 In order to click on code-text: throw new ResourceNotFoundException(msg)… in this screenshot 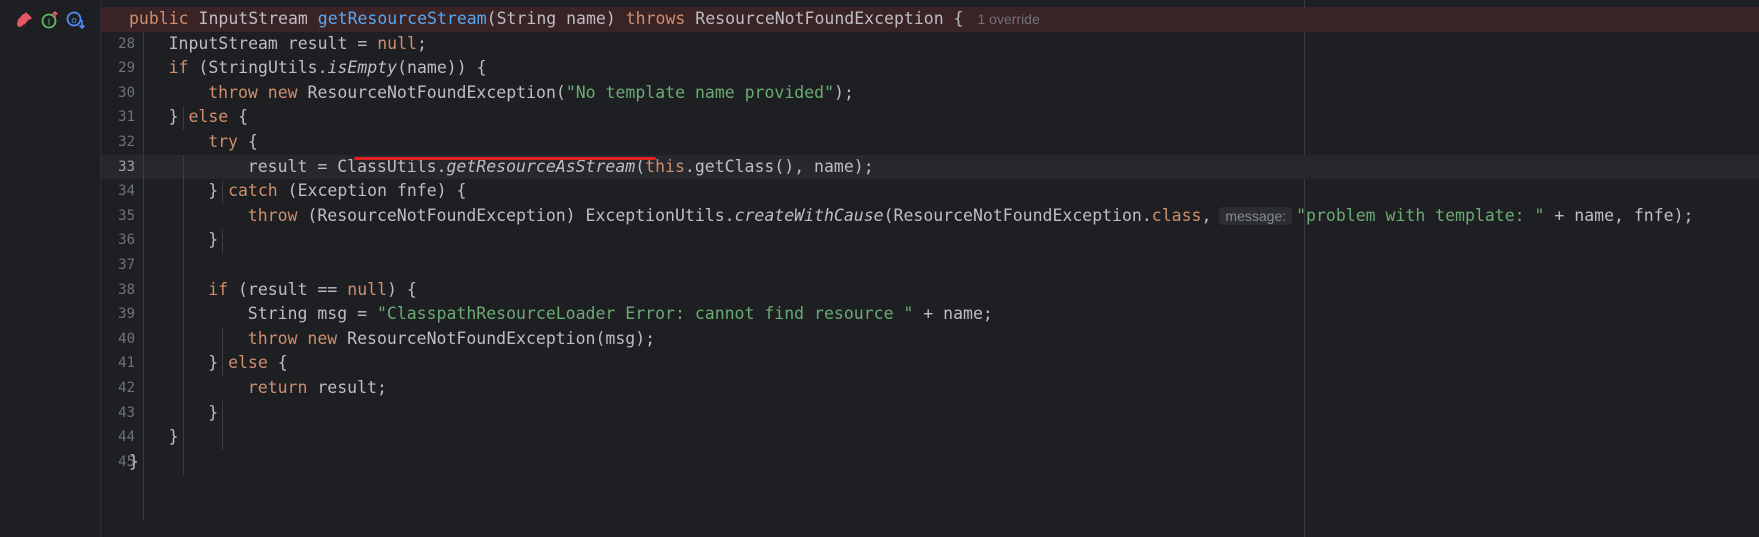, I will do `click(451, 339)`.